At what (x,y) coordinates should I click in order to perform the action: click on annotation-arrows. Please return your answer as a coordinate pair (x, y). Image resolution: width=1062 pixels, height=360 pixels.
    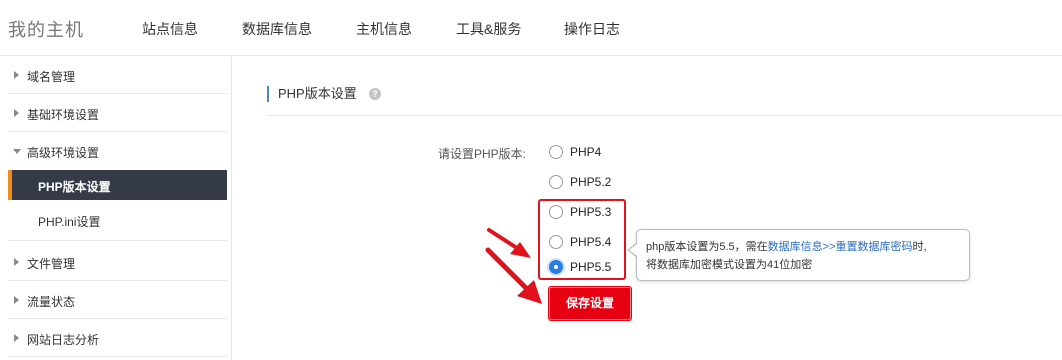
    Looking at the image, I should click on (513, 266).